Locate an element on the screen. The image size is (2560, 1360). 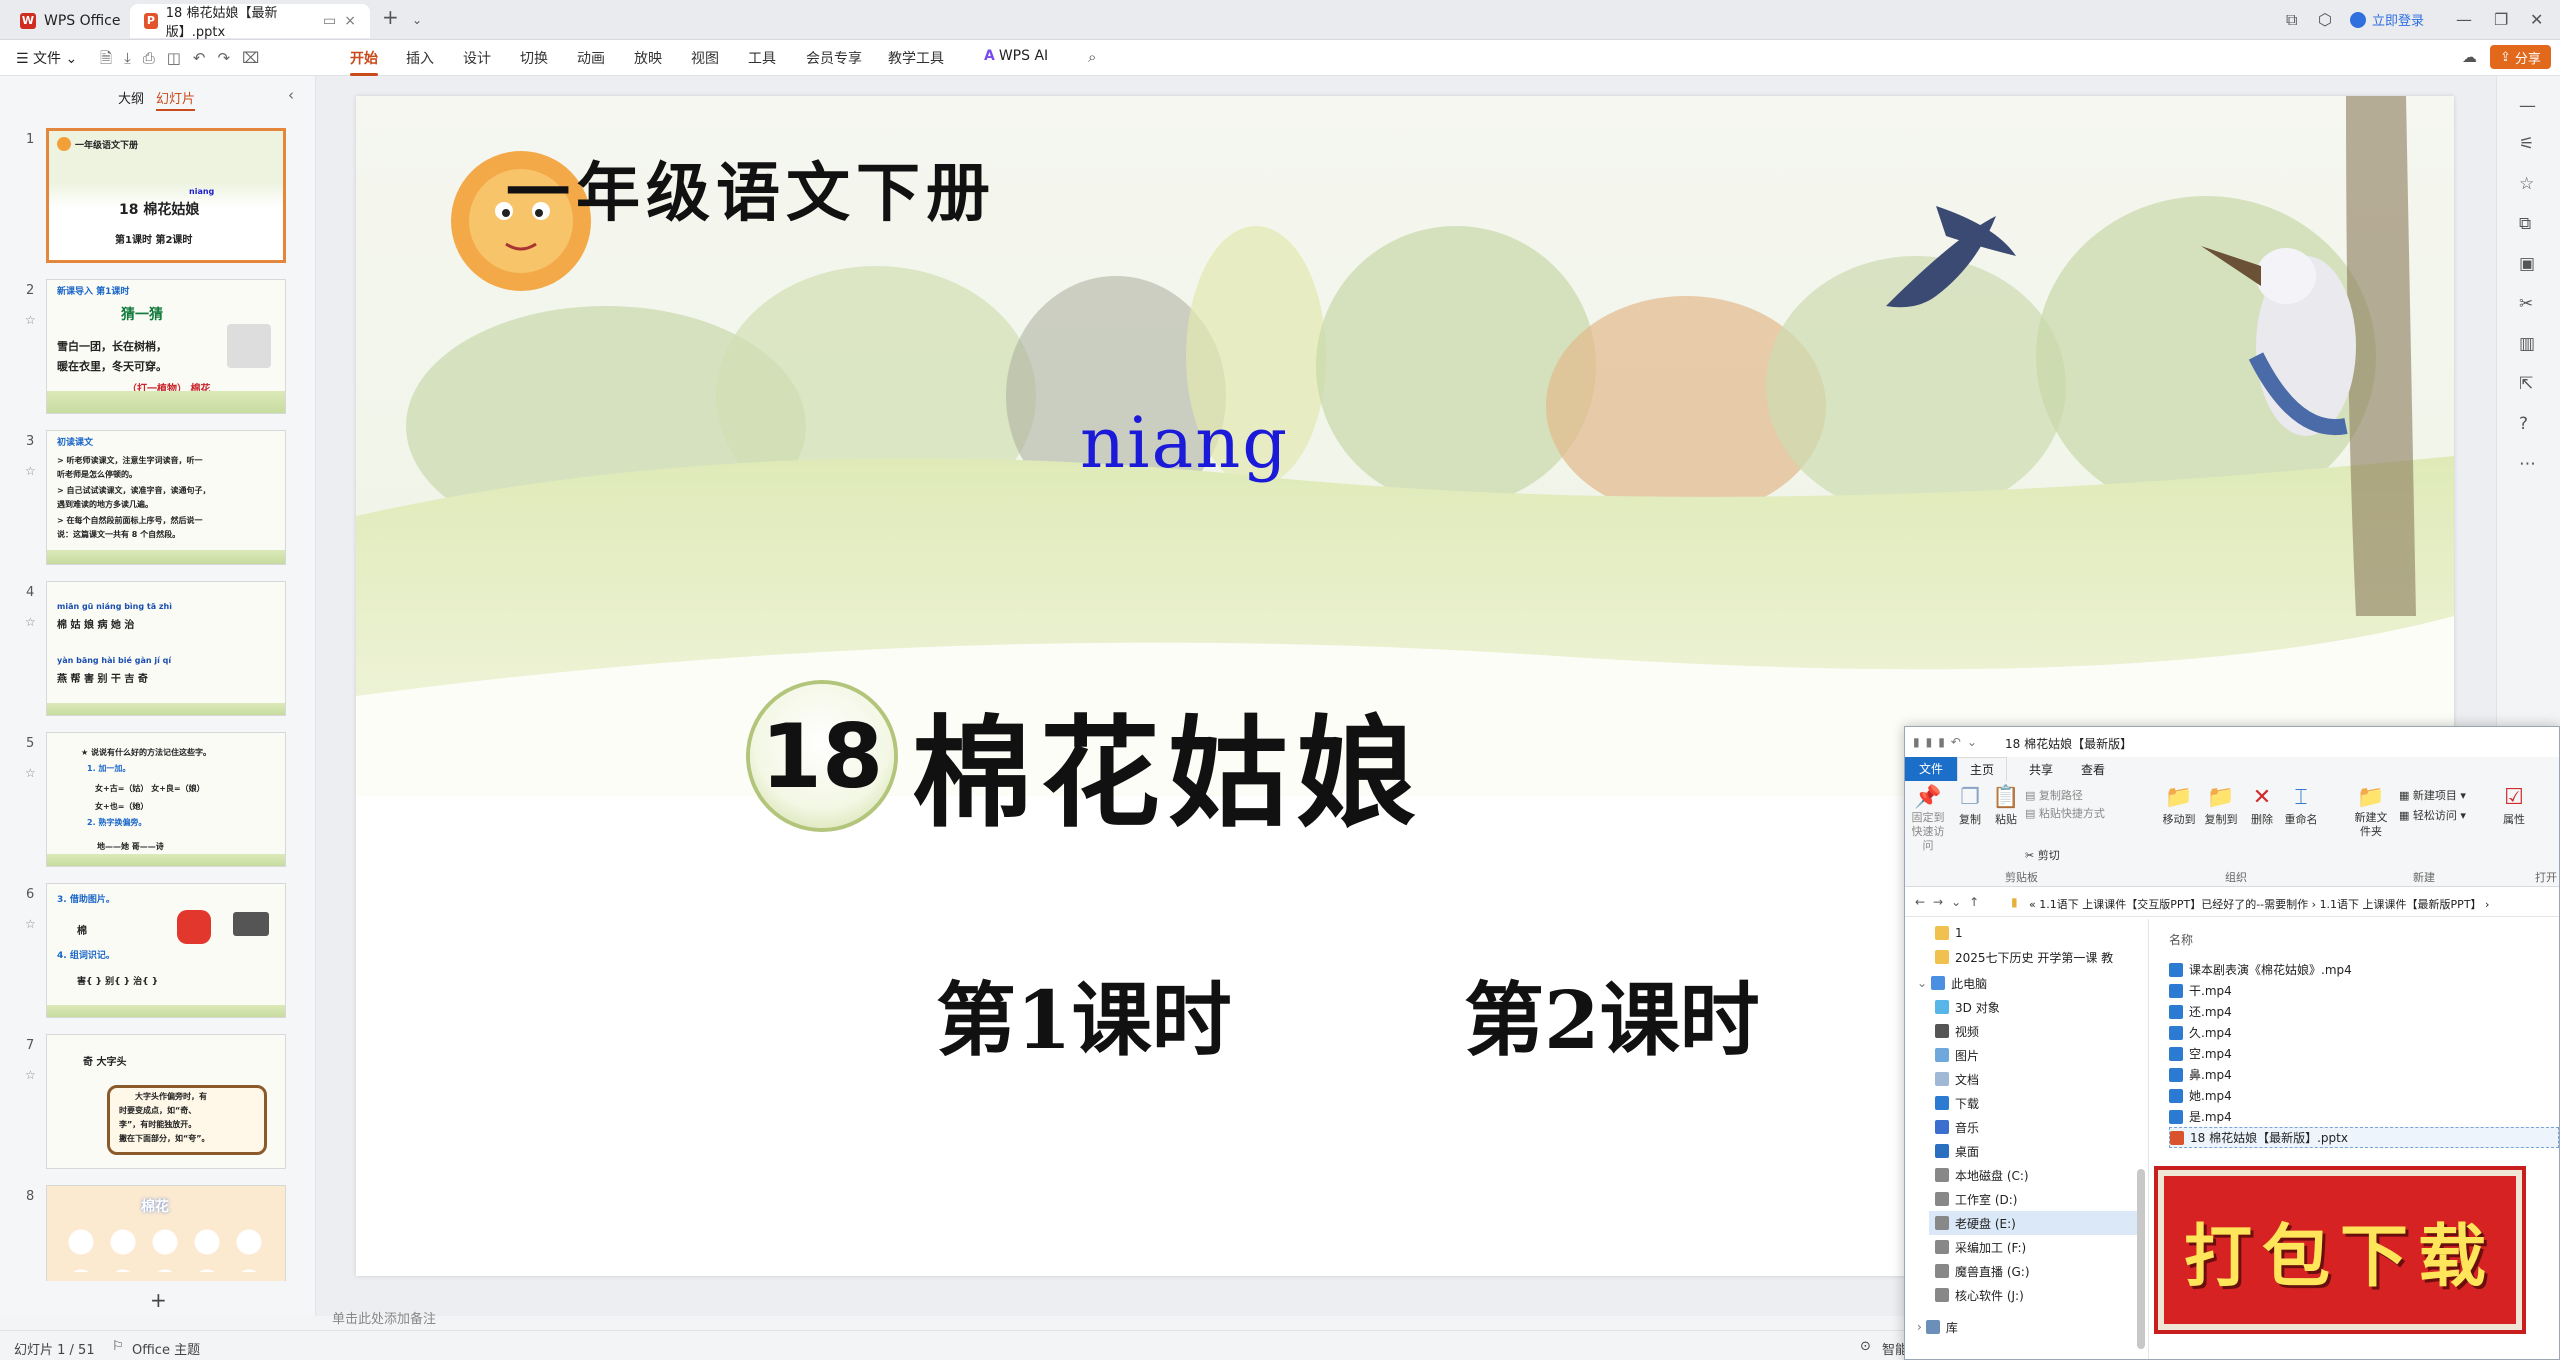
nav-item: 视频 is located at coordinates (2055, 1031).